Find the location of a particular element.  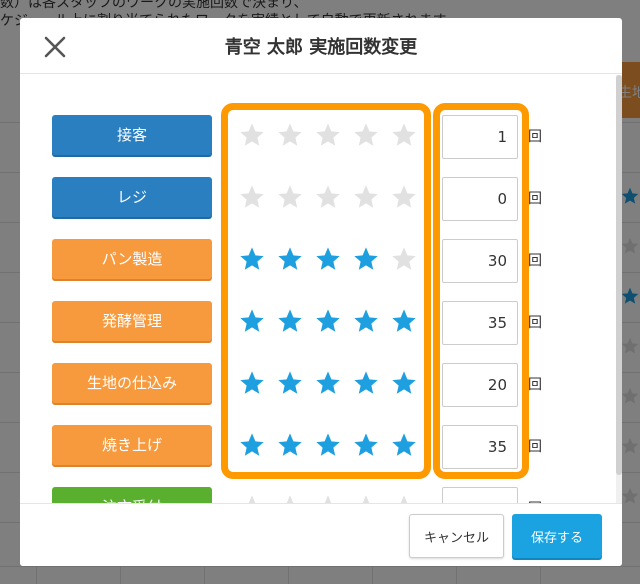

modal-header: 青空 太郎 実施回数変更 is located at coordinates (321, 46).